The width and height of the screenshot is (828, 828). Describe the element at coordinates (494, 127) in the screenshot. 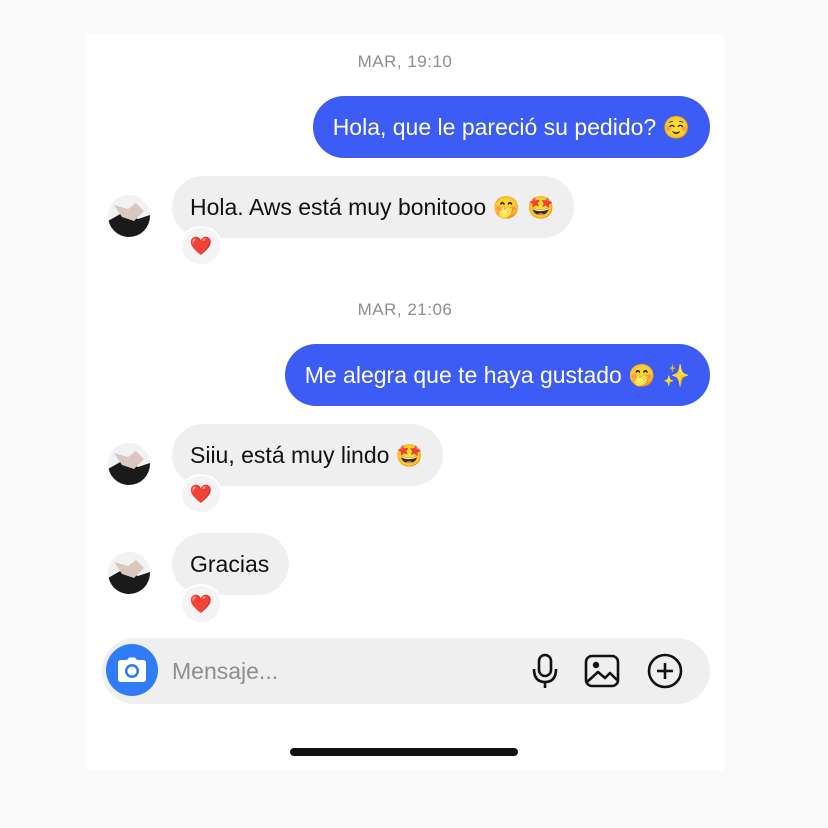

I see `message-text: Hola, que le pareció su pedido?` at that location.